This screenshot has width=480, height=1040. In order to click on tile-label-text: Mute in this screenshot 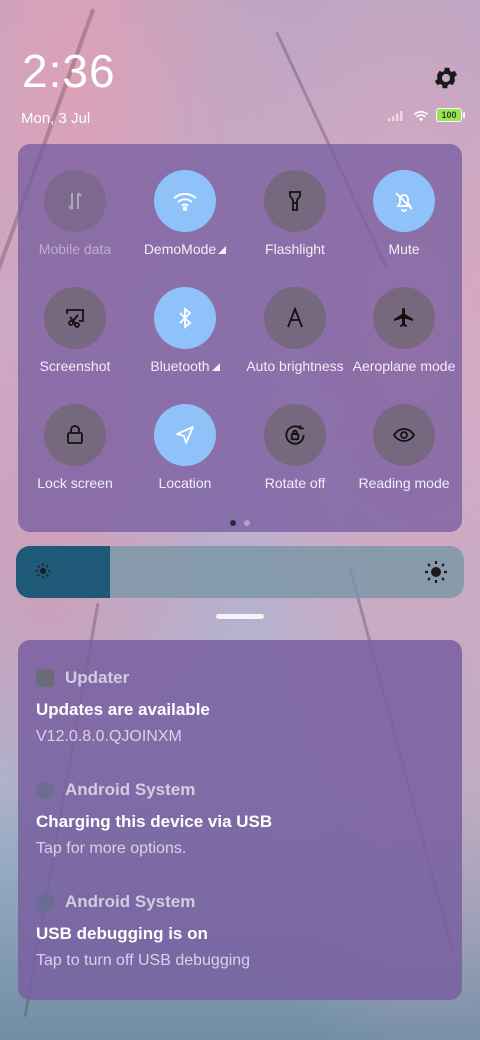, I will do `click(404, 249)`.